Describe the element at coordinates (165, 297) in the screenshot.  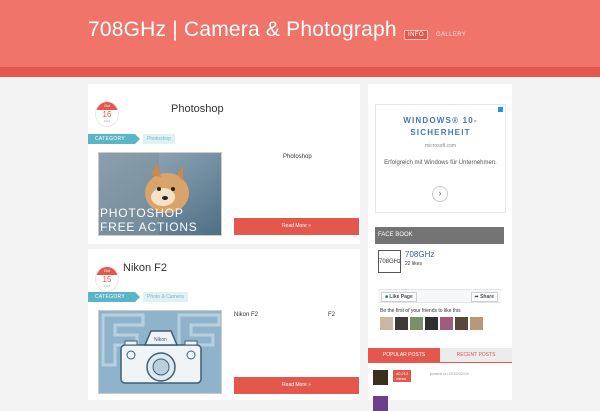
I see `category-link: Photo & Camera` at that location.